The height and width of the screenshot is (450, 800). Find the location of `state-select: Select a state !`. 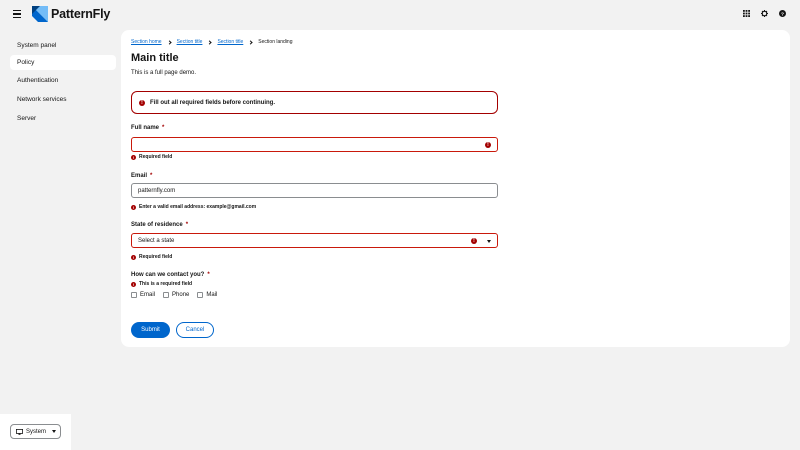

state-select: Select a state ! is located at coordinates (314, 240).